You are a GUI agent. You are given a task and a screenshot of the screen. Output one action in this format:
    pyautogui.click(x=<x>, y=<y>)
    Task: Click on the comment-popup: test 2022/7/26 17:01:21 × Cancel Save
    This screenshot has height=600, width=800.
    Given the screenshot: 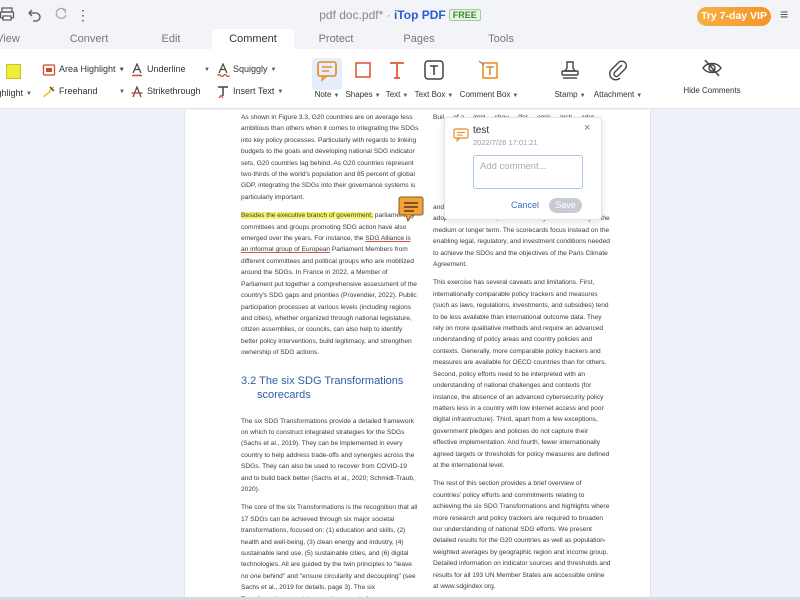 What is the action you would take?
    pyautogui.click(x=523, y=168)
    